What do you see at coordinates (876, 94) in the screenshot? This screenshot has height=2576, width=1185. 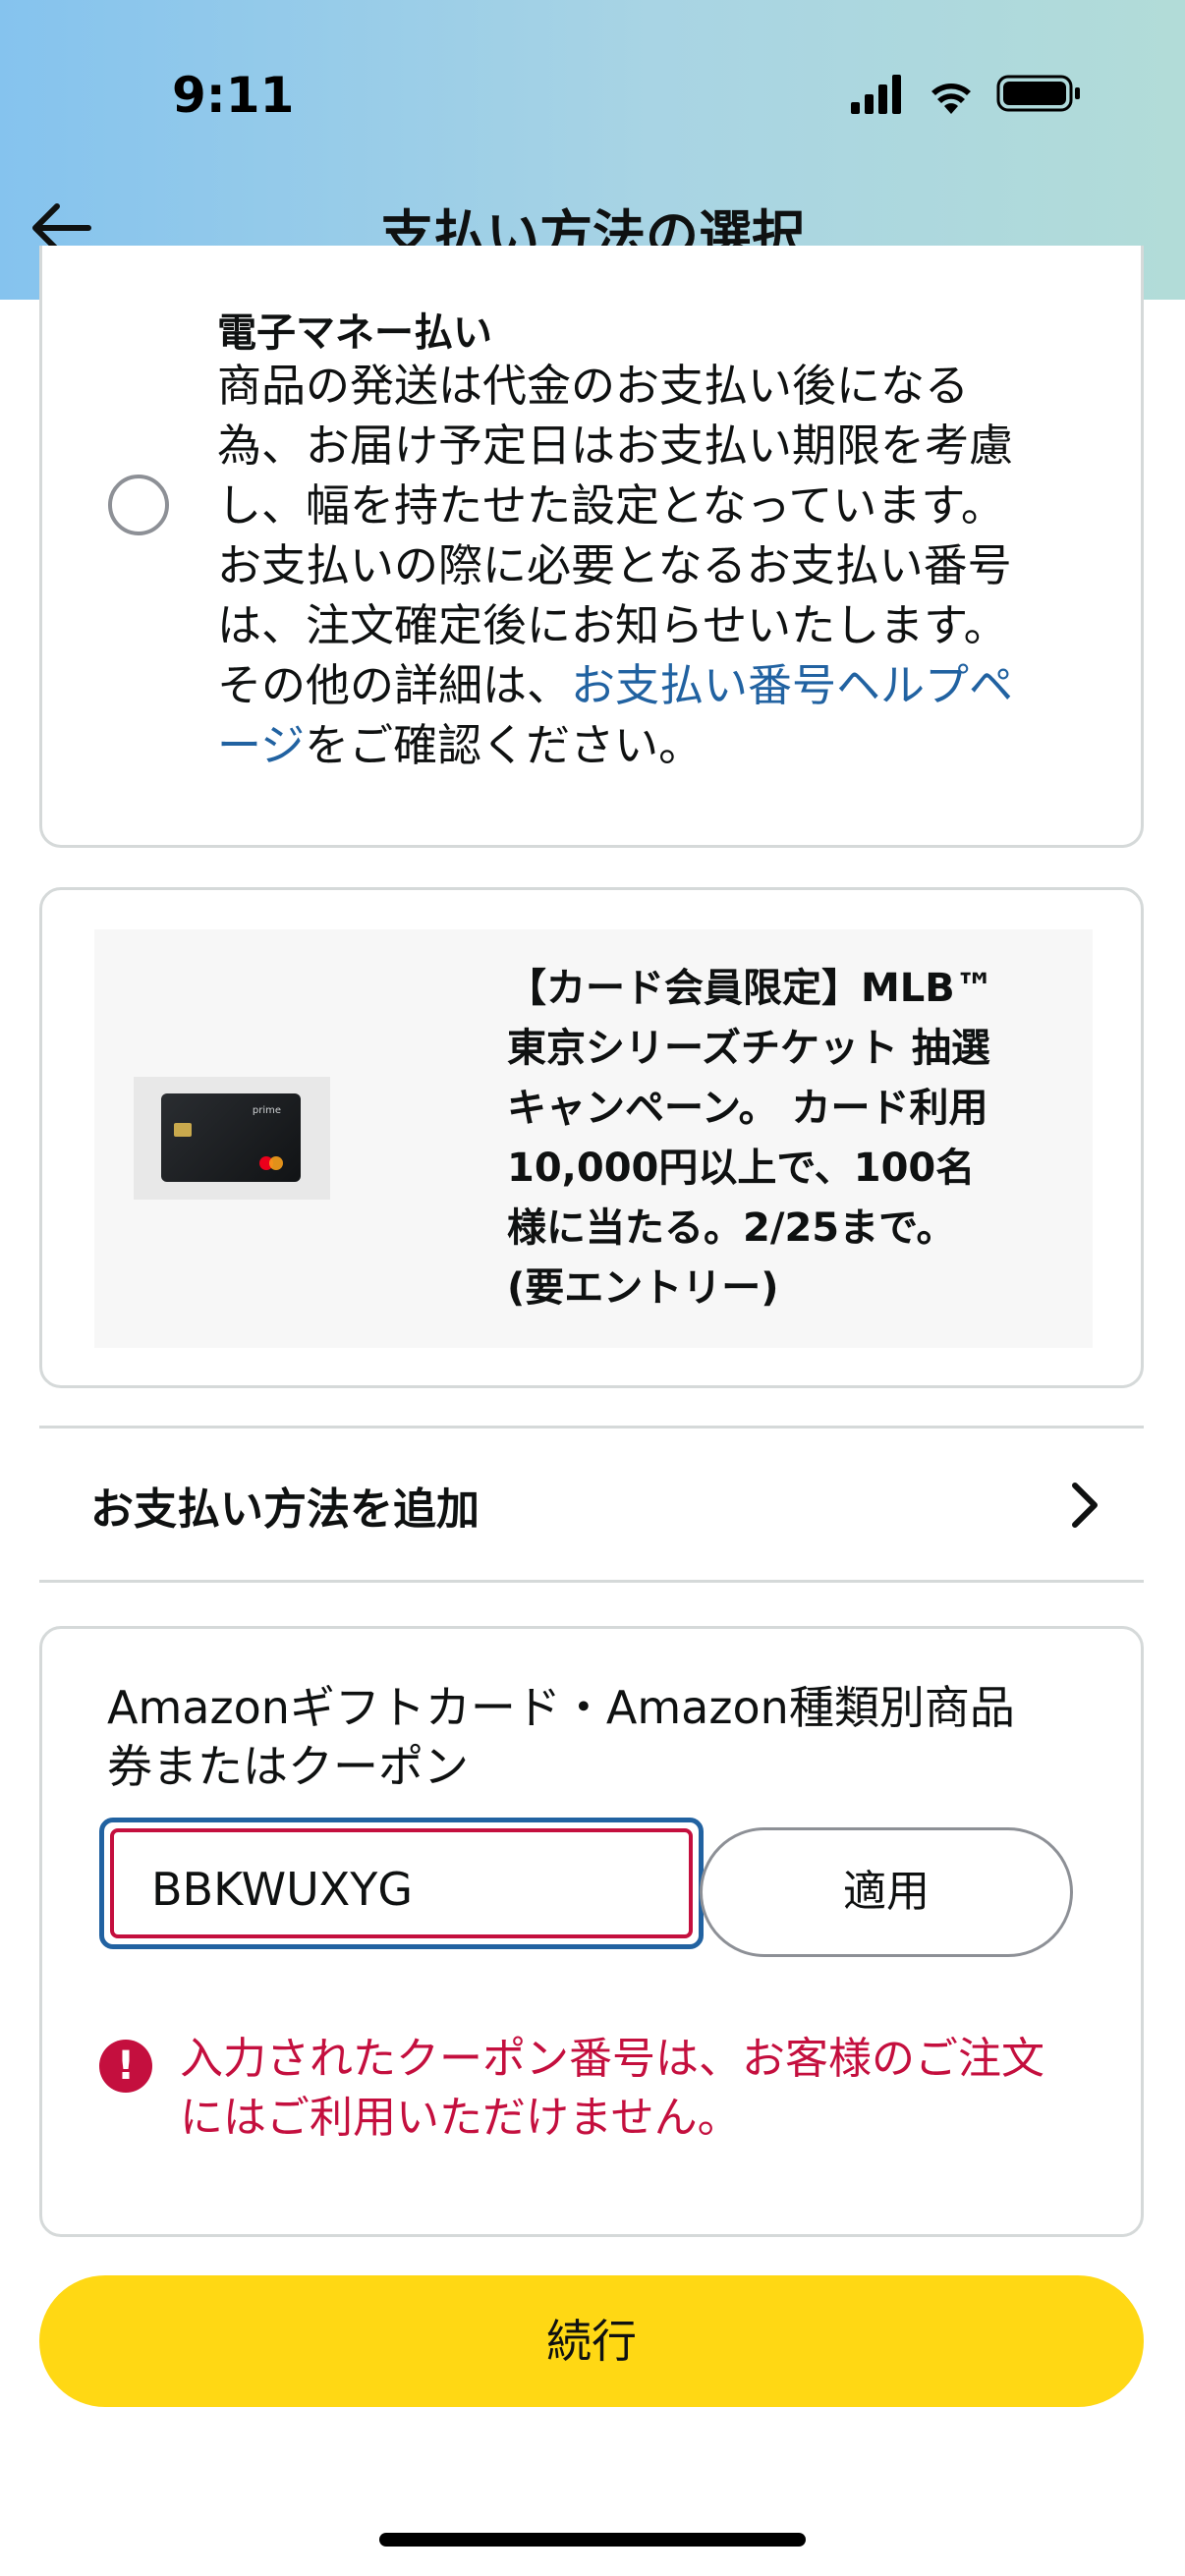 I see `signal-icon` at bounding box center [876, 94].